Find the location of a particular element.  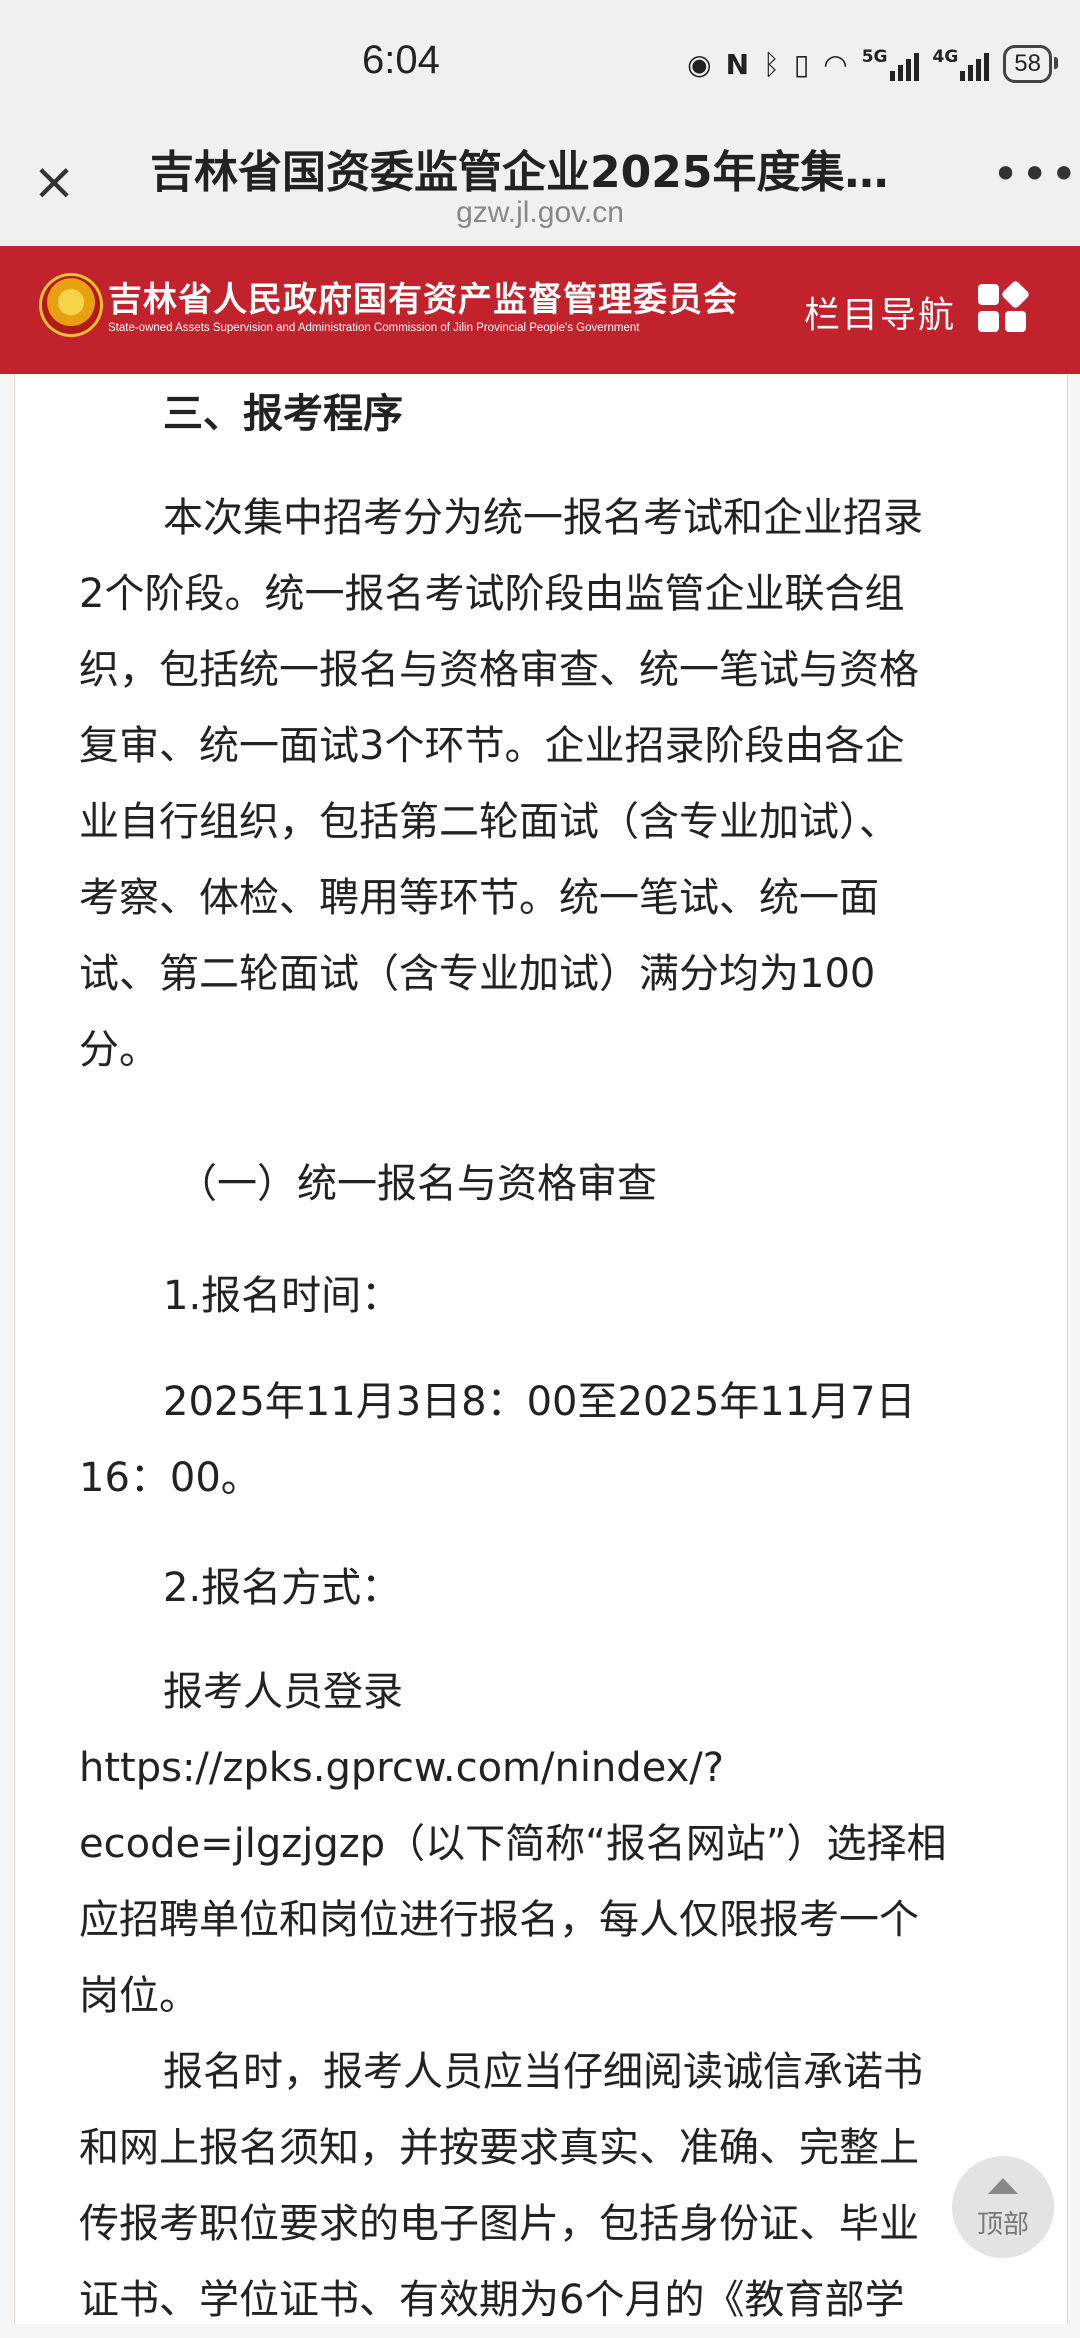

close-icon: × is located at coordinates (54, 182).